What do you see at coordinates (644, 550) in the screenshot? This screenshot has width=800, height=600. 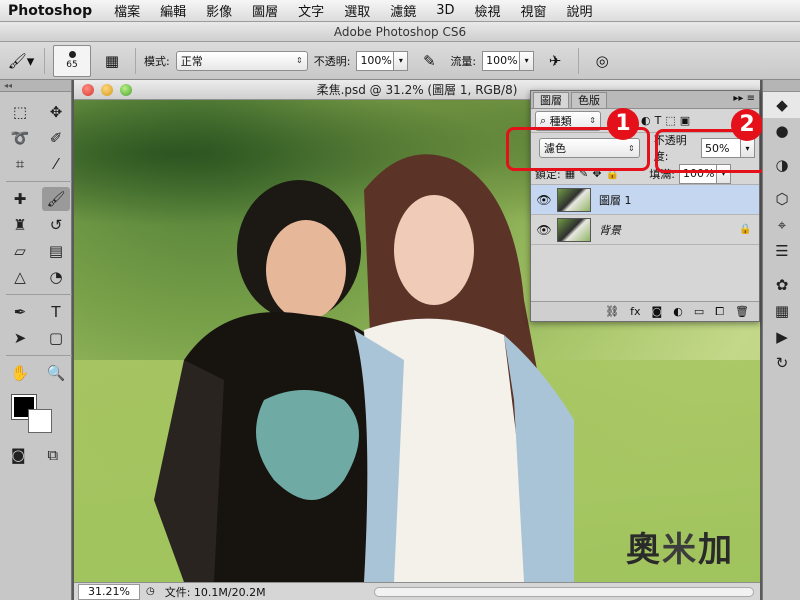 I see `watermark-char-1: 奧` at bounding box center [644, 550].